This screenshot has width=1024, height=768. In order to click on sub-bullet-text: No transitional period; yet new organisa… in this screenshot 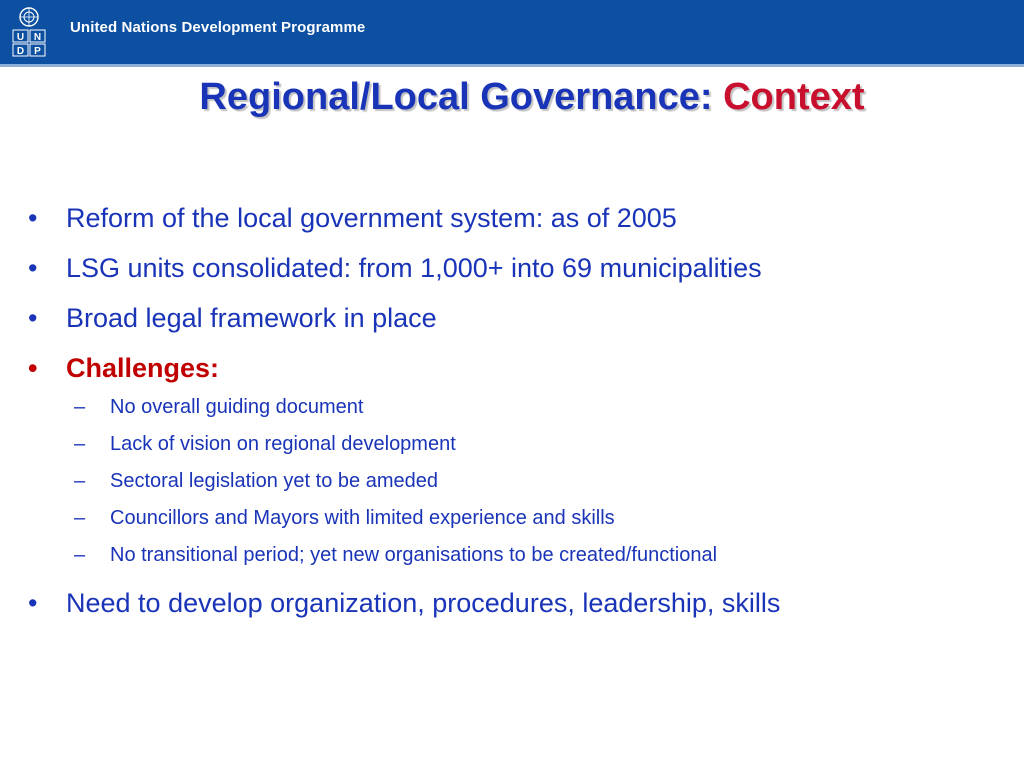, I will do `click(414, 555)`.